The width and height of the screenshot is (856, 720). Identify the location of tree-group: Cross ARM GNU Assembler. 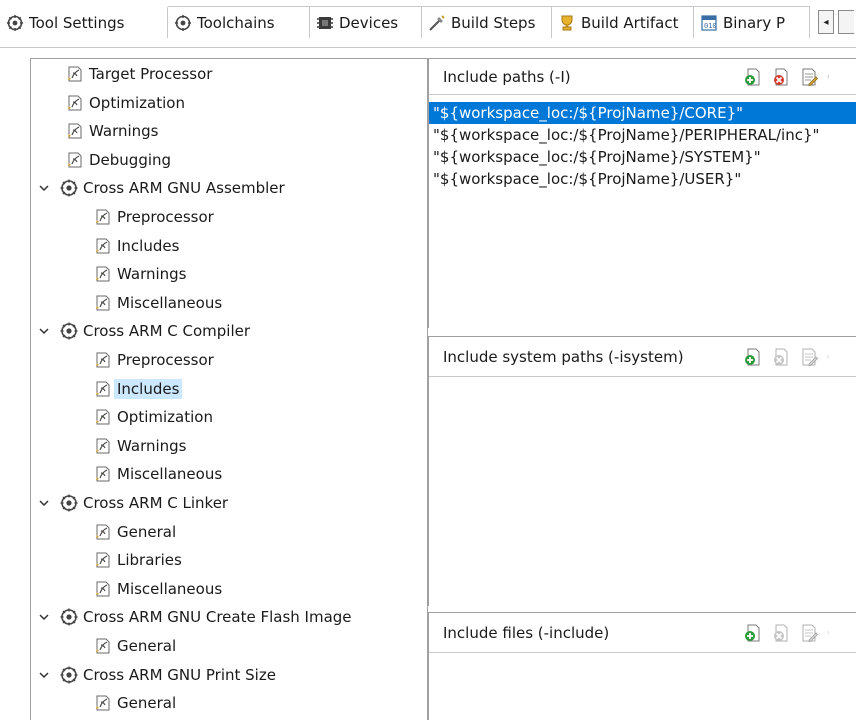
(161, 188).